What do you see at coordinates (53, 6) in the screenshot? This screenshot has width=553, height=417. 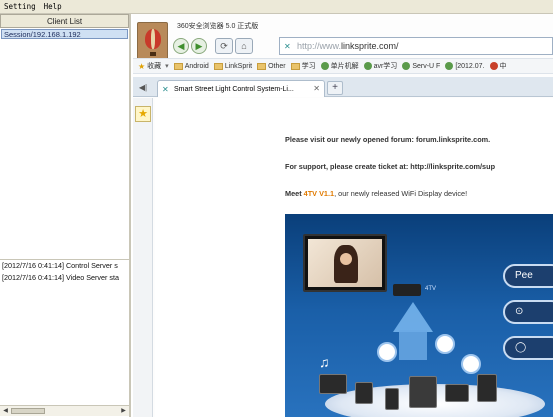 I see `menu-help: Help` at bounding box center [53, 6].